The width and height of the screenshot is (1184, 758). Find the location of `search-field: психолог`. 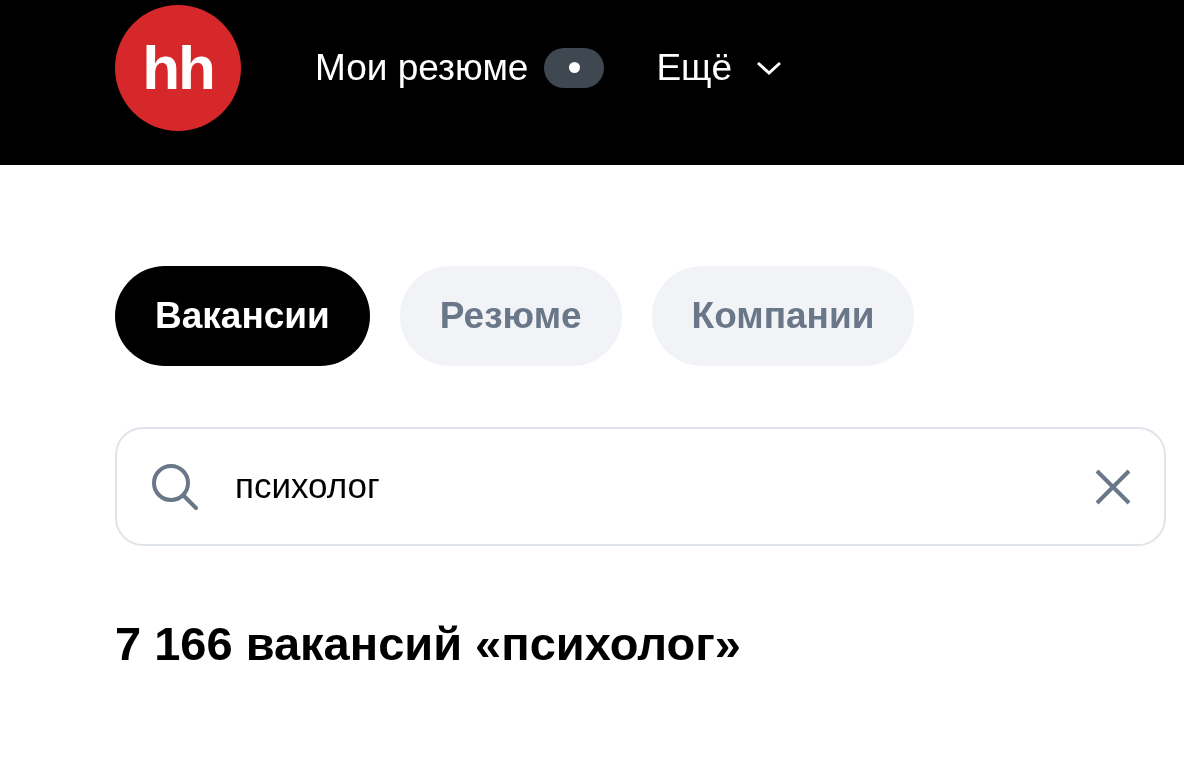

search-field: психолог is located at coordinates (640, 486).